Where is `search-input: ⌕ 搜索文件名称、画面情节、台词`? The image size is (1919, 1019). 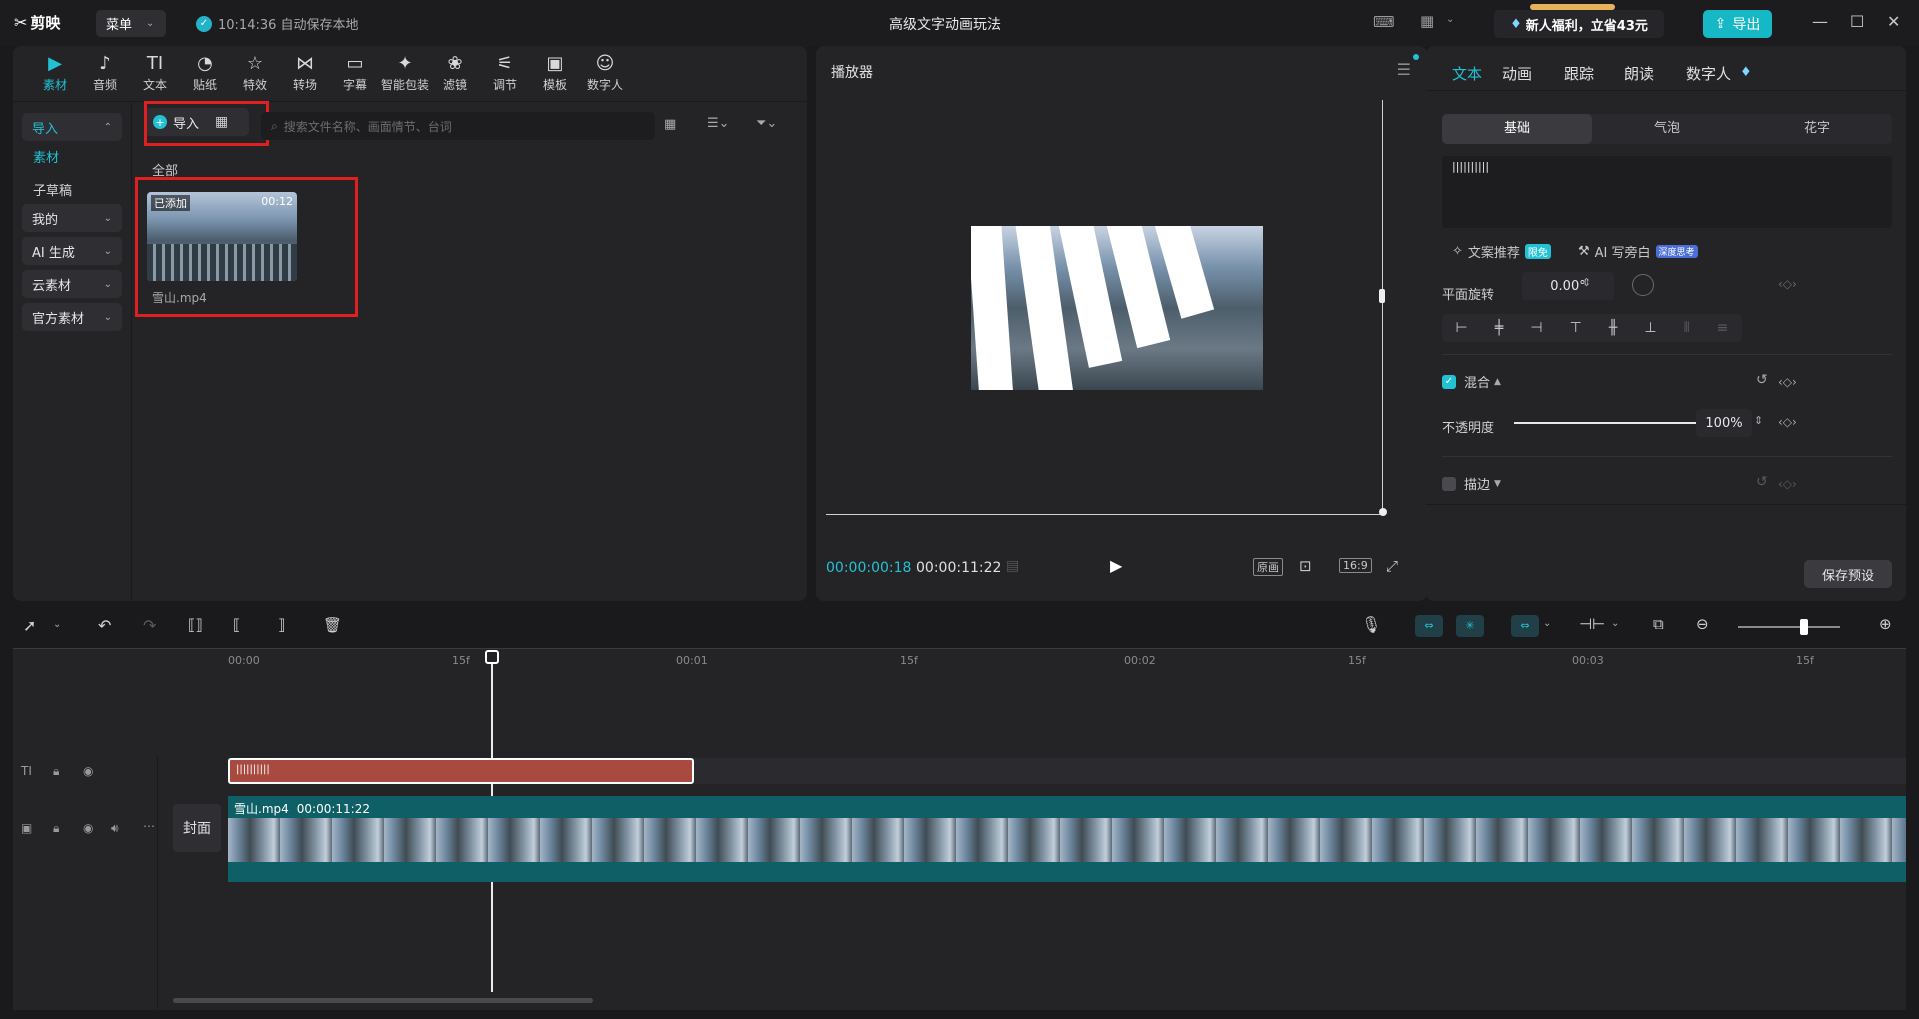 search-input: ⌕ 搜索文件名称、画面情节、台词 is located at coordinates (458, 126).